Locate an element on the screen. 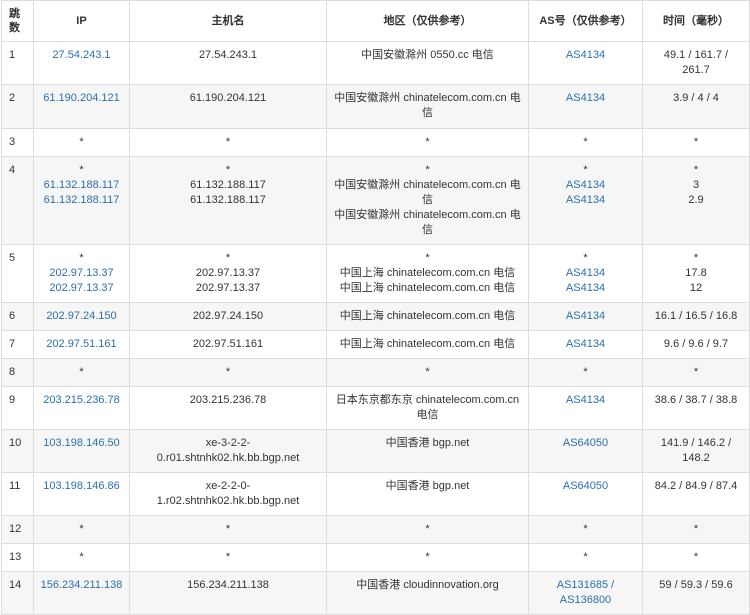  host-cell: * 202.97.13.37 202.97.13.37 is located at coordinates (228, 273).